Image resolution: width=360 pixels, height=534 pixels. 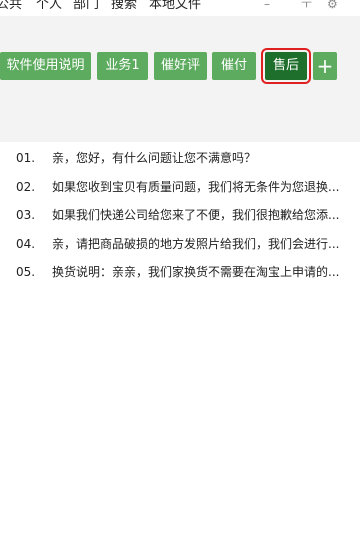 What do you see at coordinates (122, 66) in the screenshot?
I see `category-button-business1: 业务1` at bounding box center [122, 66].